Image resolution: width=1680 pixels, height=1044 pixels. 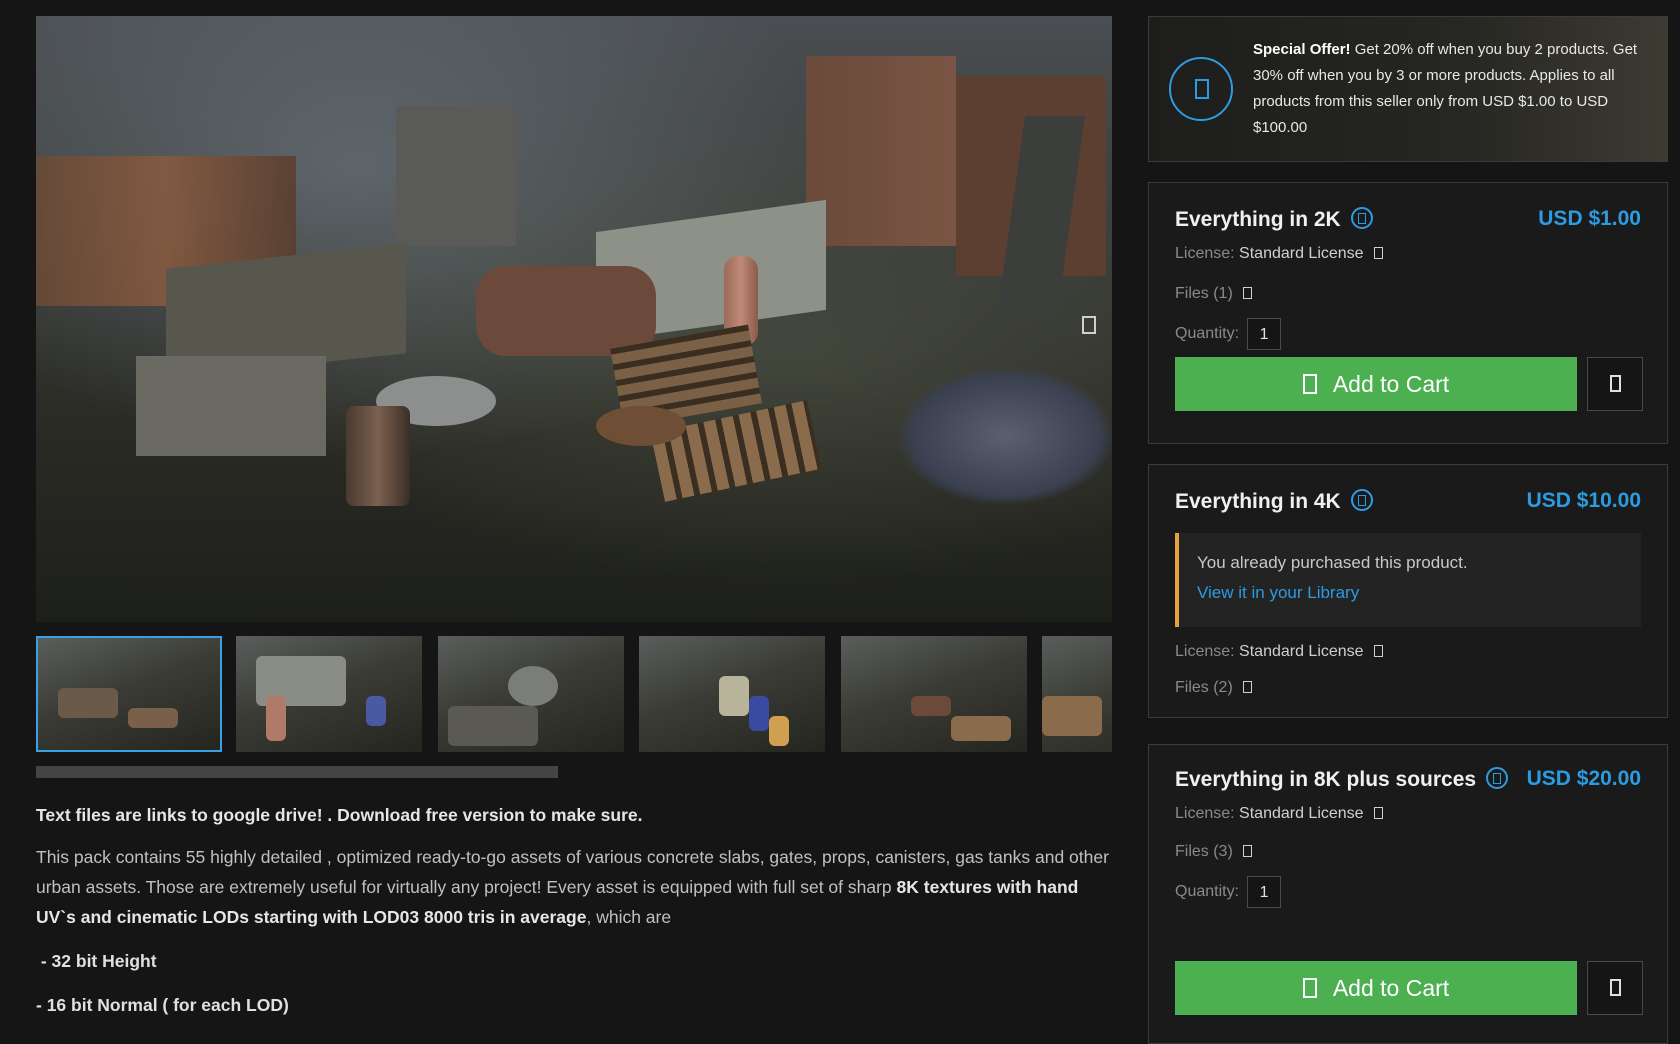 I want to click on image-barrel, so click(x=378, y=456).